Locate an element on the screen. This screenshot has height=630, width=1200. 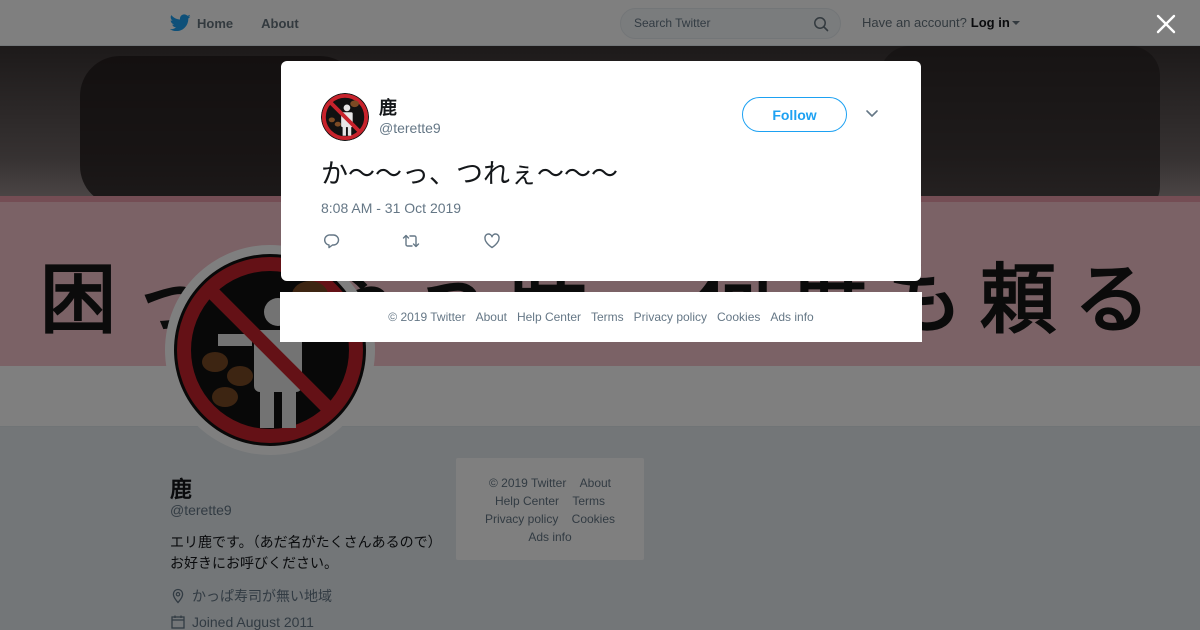
tweet-author-handle: @terette9 is located at coordinates (410, 128).